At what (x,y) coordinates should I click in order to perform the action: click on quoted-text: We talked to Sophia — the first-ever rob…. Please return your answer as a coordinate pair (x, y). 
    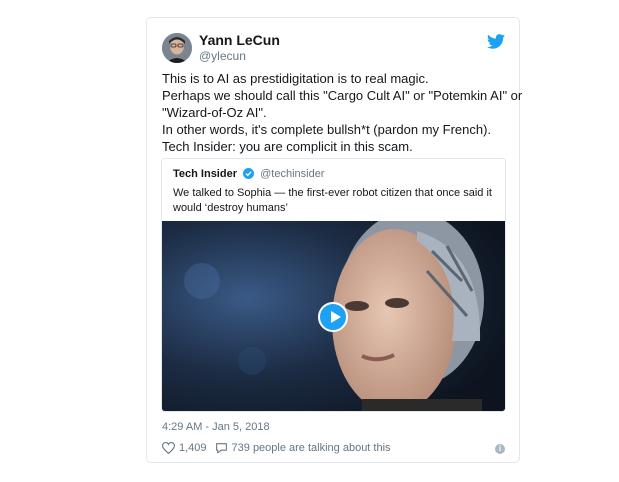
    Looking at the image, I should click on (332, 200).